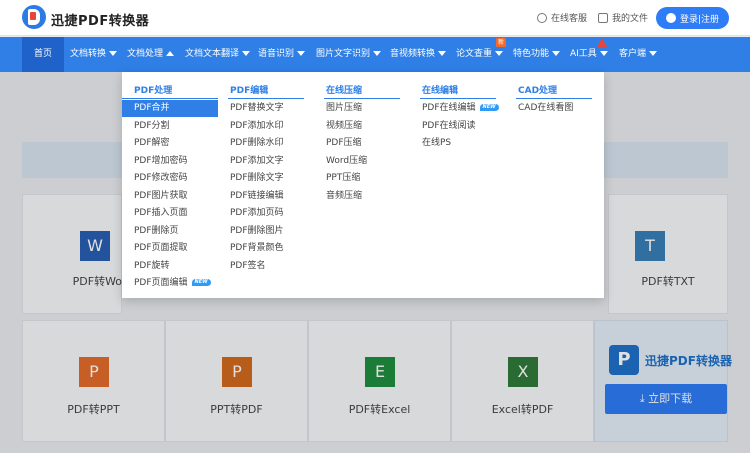  What do you see at coordinates (145, 54) in the screenshot?
I see `nav-label: 文档处理` at bounding box center [145, 54].